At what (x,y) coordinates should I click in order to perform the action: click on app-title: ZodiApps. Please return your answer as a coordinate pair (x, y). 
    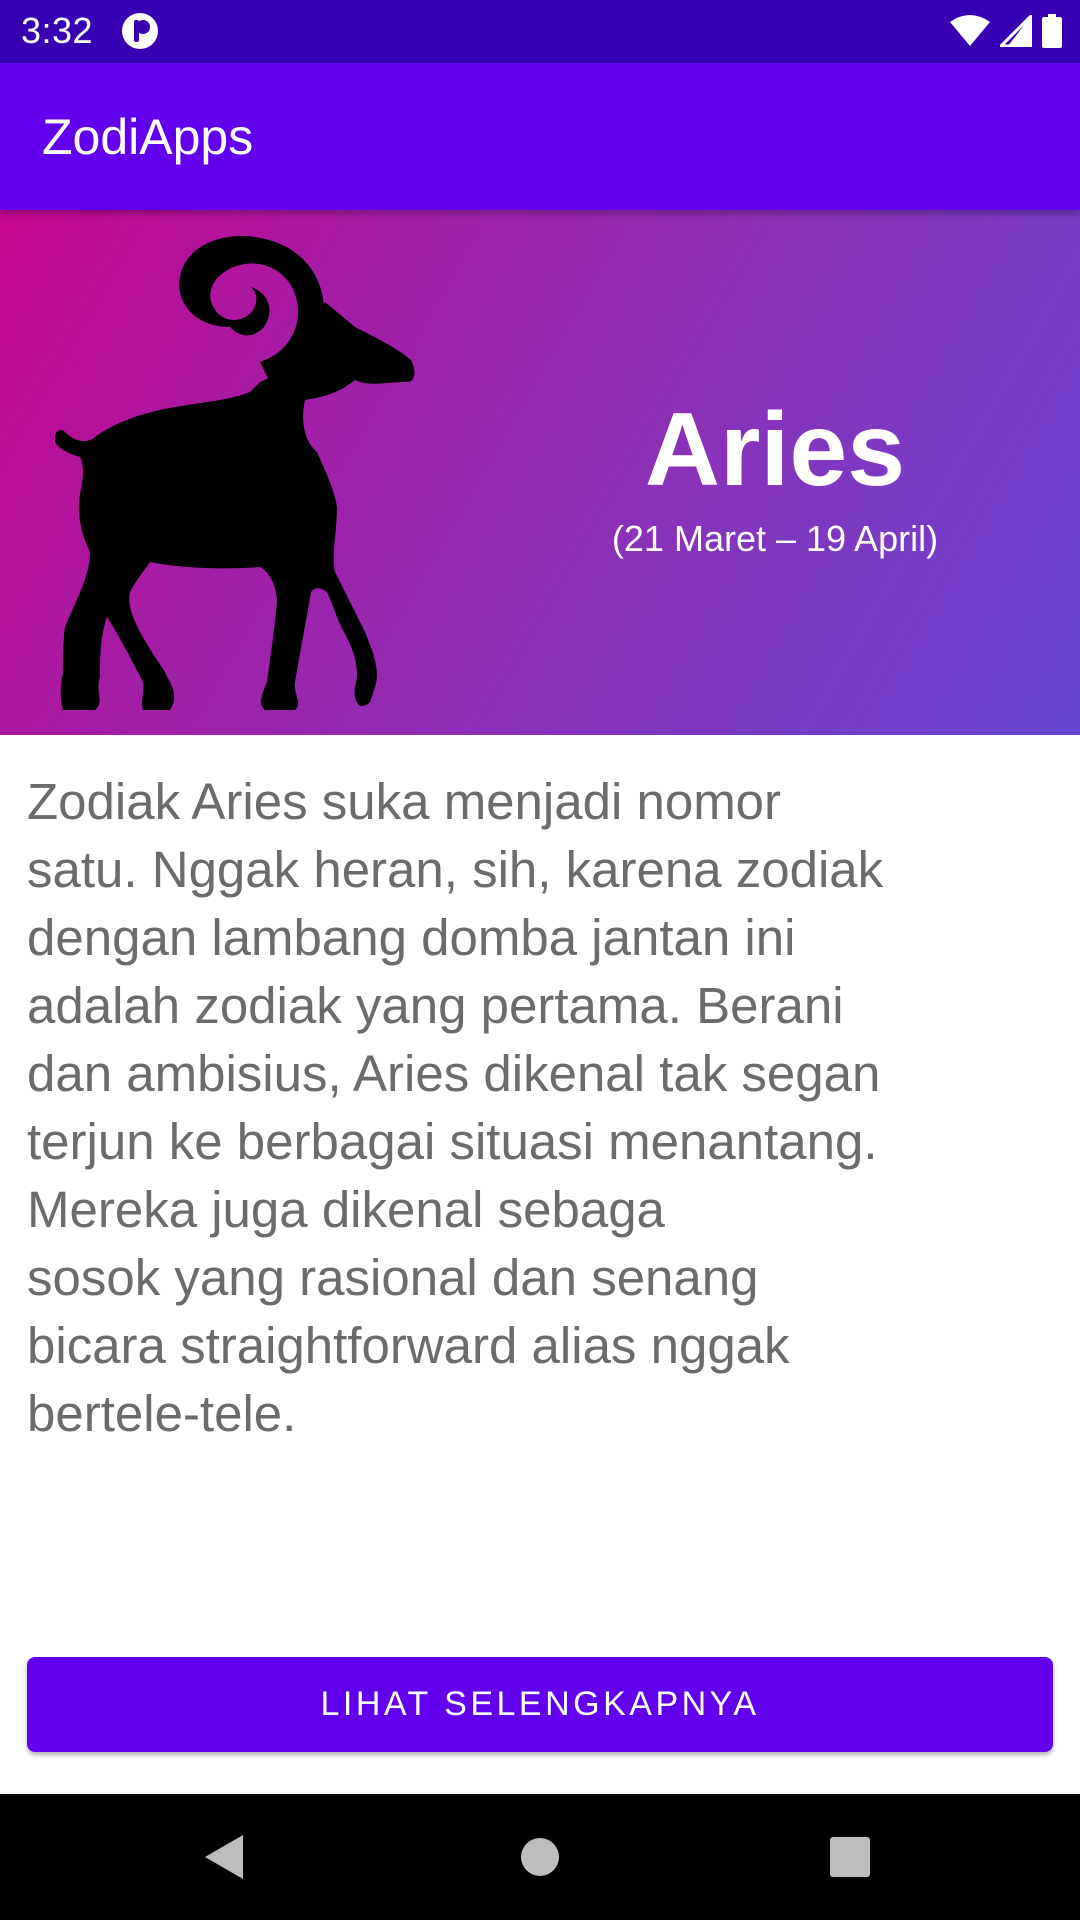
    Looking at the image, I should click on (148, 137).